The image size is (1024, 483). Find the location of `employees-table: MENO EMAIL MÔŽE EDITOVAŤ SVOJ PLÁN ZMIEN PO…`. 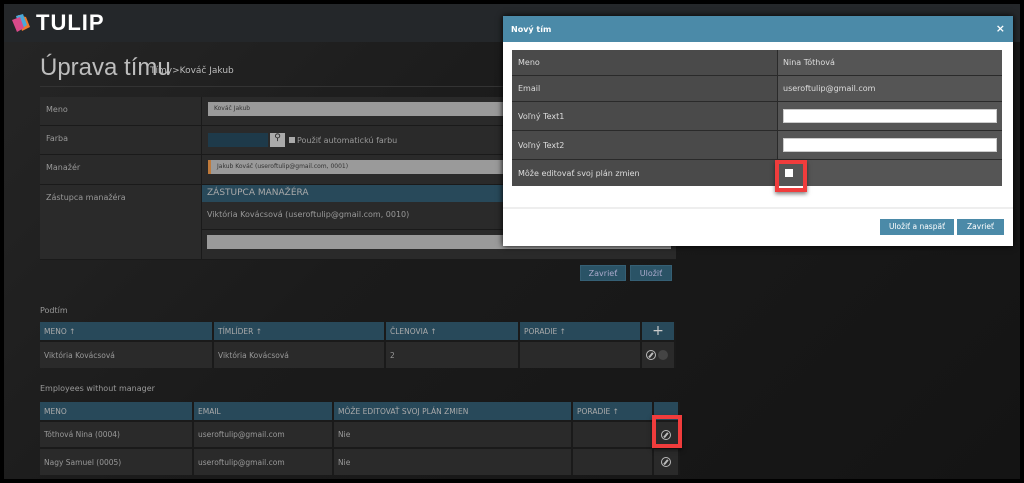

employees-table: MENO EMAIL MÔŽE EDITOVAŤ SVOJ PLÁN ZMIEN PO… is located at coordinates (360, 438).